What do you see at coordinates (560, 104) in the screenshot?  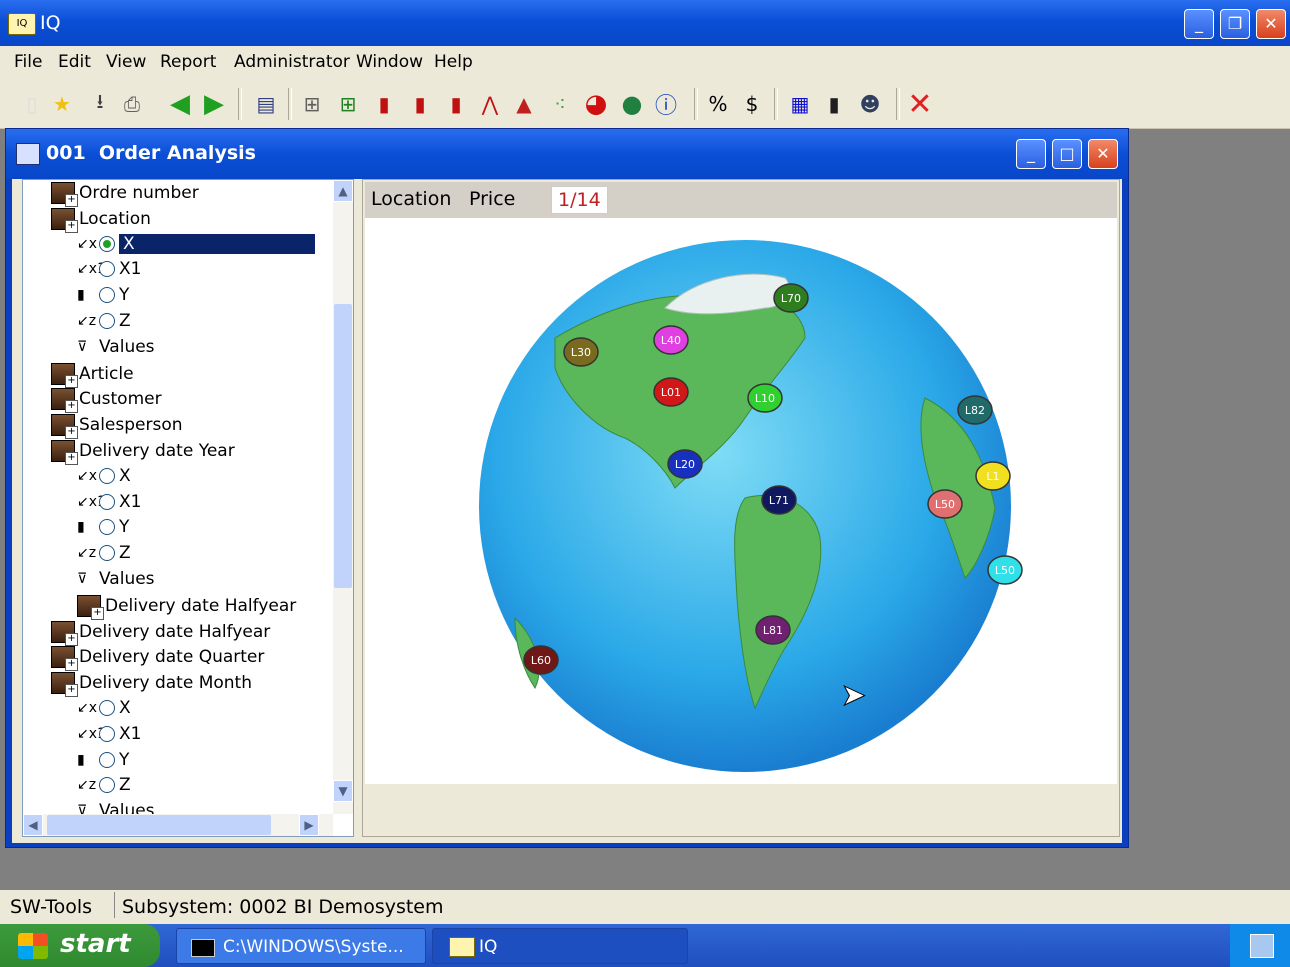 I see `scatter-chart-icon: ⁖` at bounding box center [560, 104].